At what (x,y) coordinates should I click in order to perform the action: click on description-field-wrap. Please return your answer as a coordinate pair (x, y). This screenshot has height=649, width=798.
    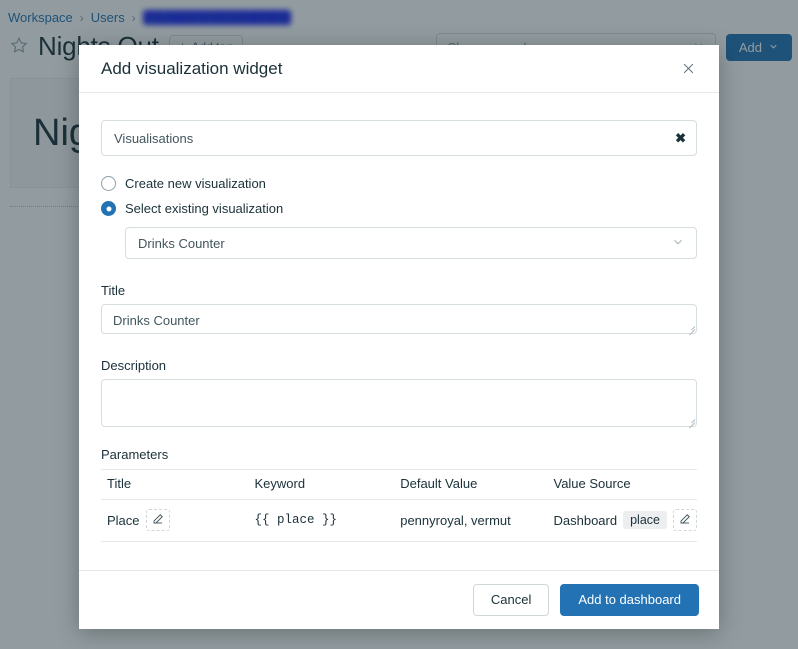
    Looking at the image, I should click on (399, 404).